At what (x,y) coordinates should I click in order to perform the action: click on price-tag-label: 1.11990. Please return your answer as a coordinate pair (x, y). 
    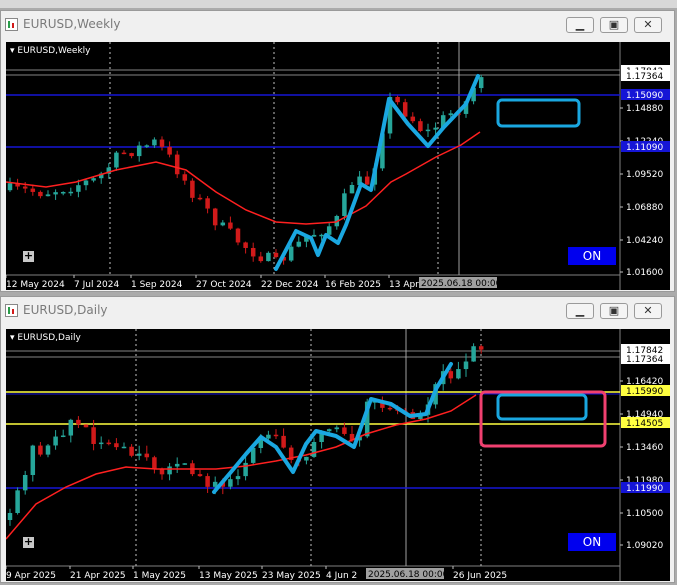
    Looking at the image, I should click on (644, 489).